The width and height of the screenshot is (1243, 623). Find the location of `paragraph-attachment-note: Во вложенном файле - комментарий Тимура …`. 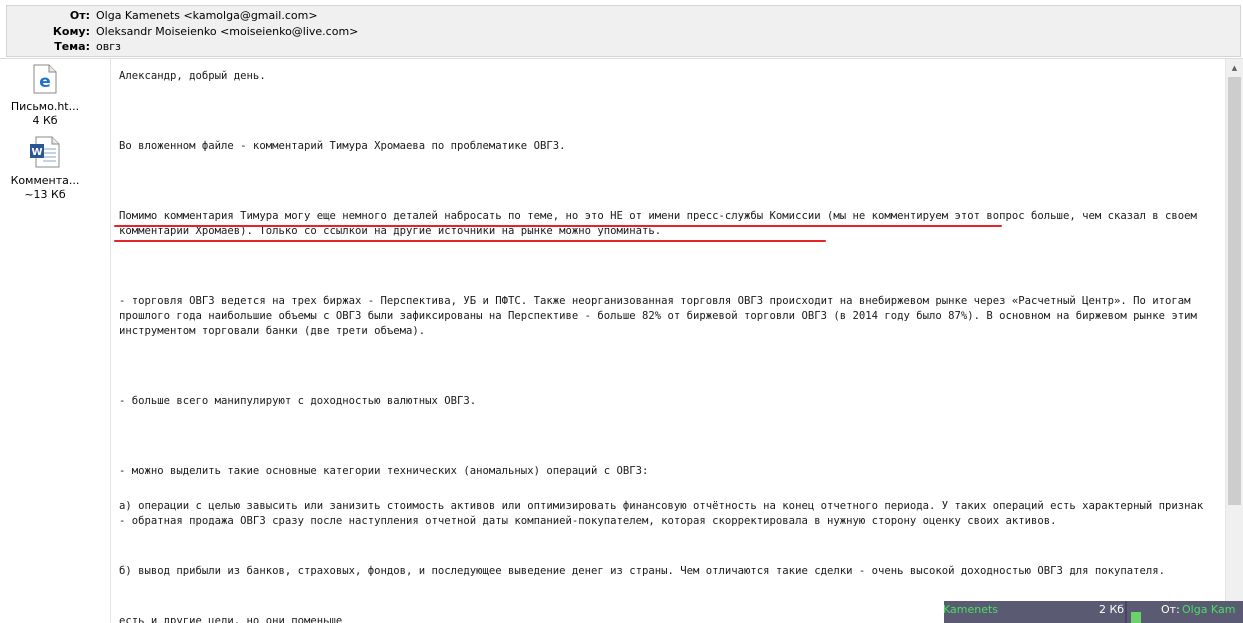

paragraph-attachment-note: Во вложенном файле - комментарий Тимура … is located at coordinates (342, 146).